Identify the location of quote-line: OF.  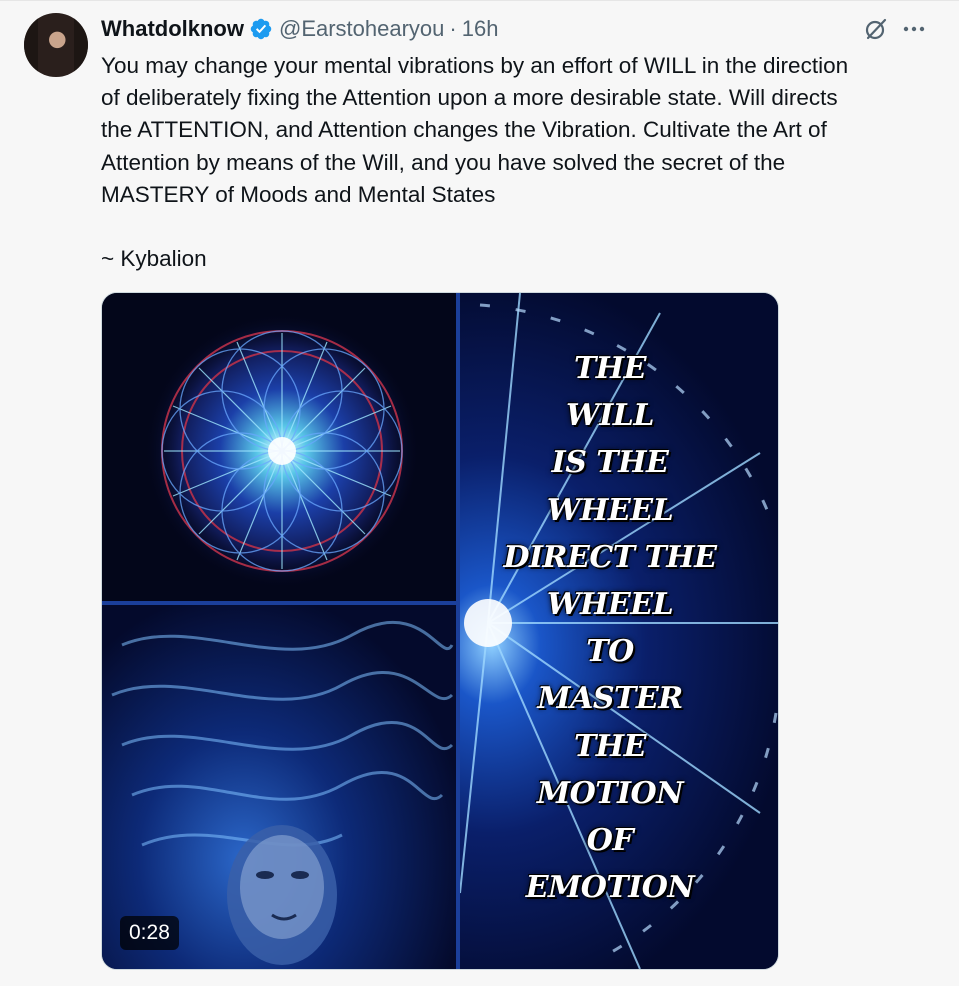
(610, 841).